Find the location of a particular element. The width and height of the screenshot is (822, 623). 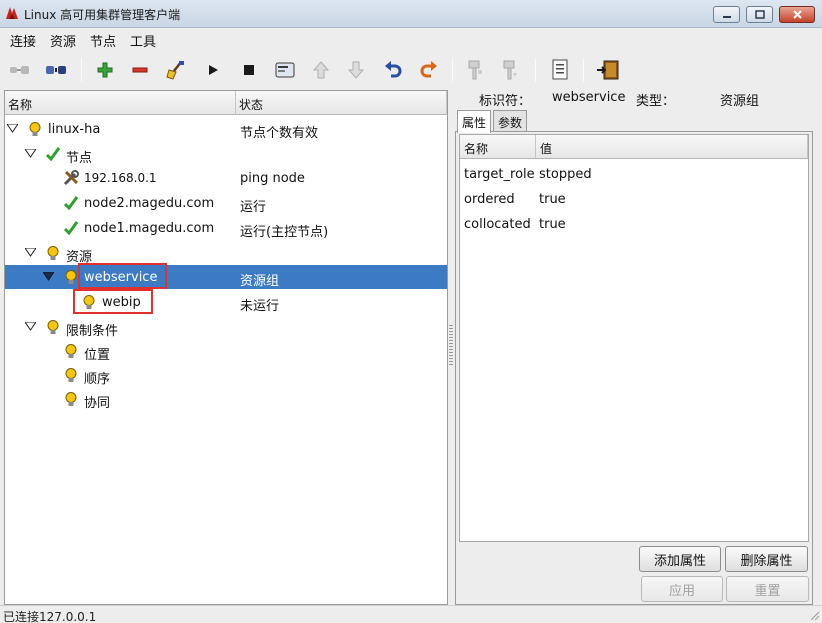

type-value: 资源组 is located at coordinates (740, 101).